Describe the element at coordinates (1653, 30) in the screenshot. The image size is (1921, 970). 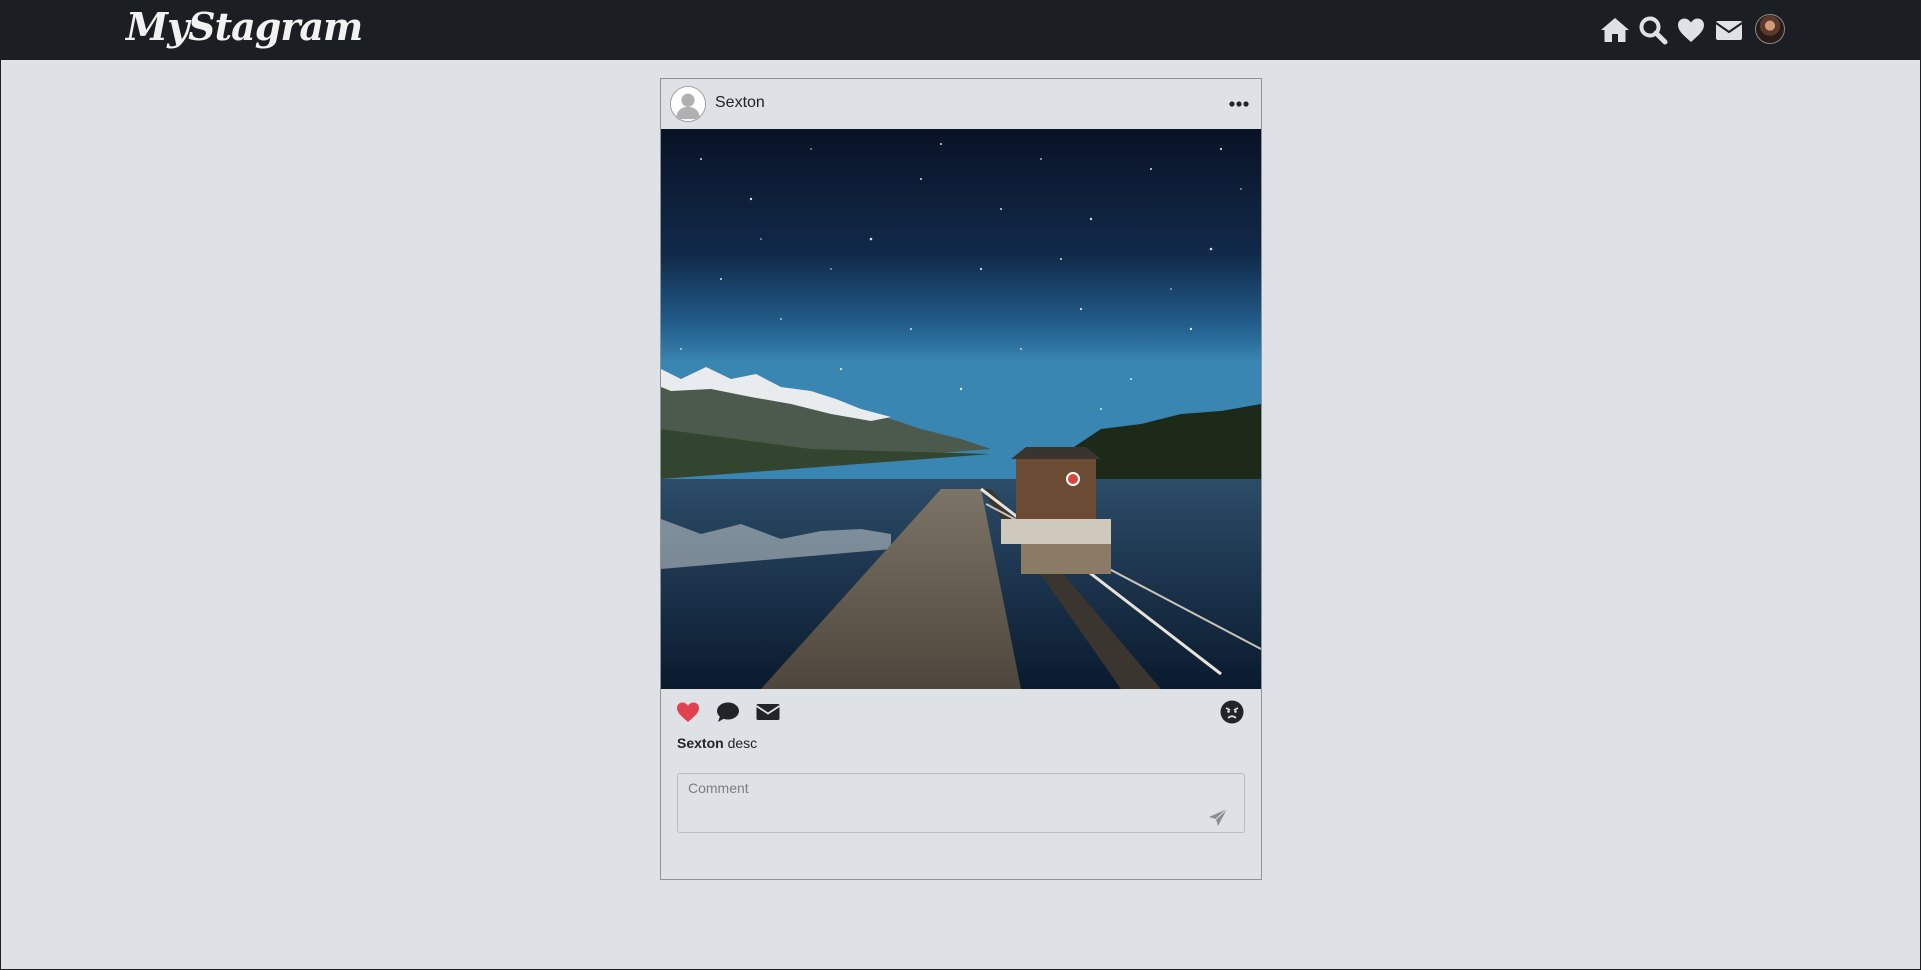
I see `search-icon` at that location.